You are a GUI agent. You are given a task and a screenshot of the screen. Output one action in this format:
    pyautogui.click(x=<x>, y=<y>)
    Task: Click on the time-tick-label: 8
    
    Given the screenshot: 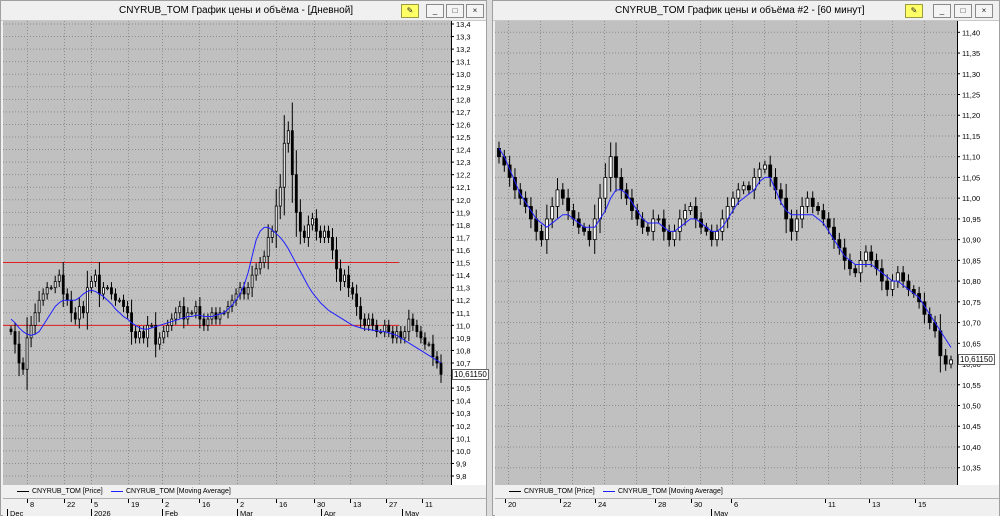 What is the action you would take?
    pyautogui.click(x=32, y=504)
    